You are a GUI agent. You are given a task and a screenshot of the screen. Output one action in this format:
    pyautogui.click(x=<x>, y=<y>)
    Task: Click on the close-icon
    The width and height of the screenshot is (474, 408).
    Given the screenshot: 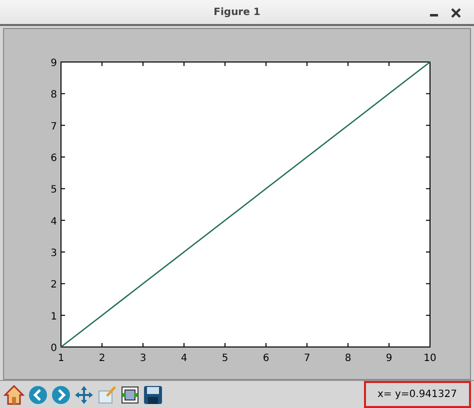 What is the action you would take?
    pyautogui.click(x=456, y=13)
    